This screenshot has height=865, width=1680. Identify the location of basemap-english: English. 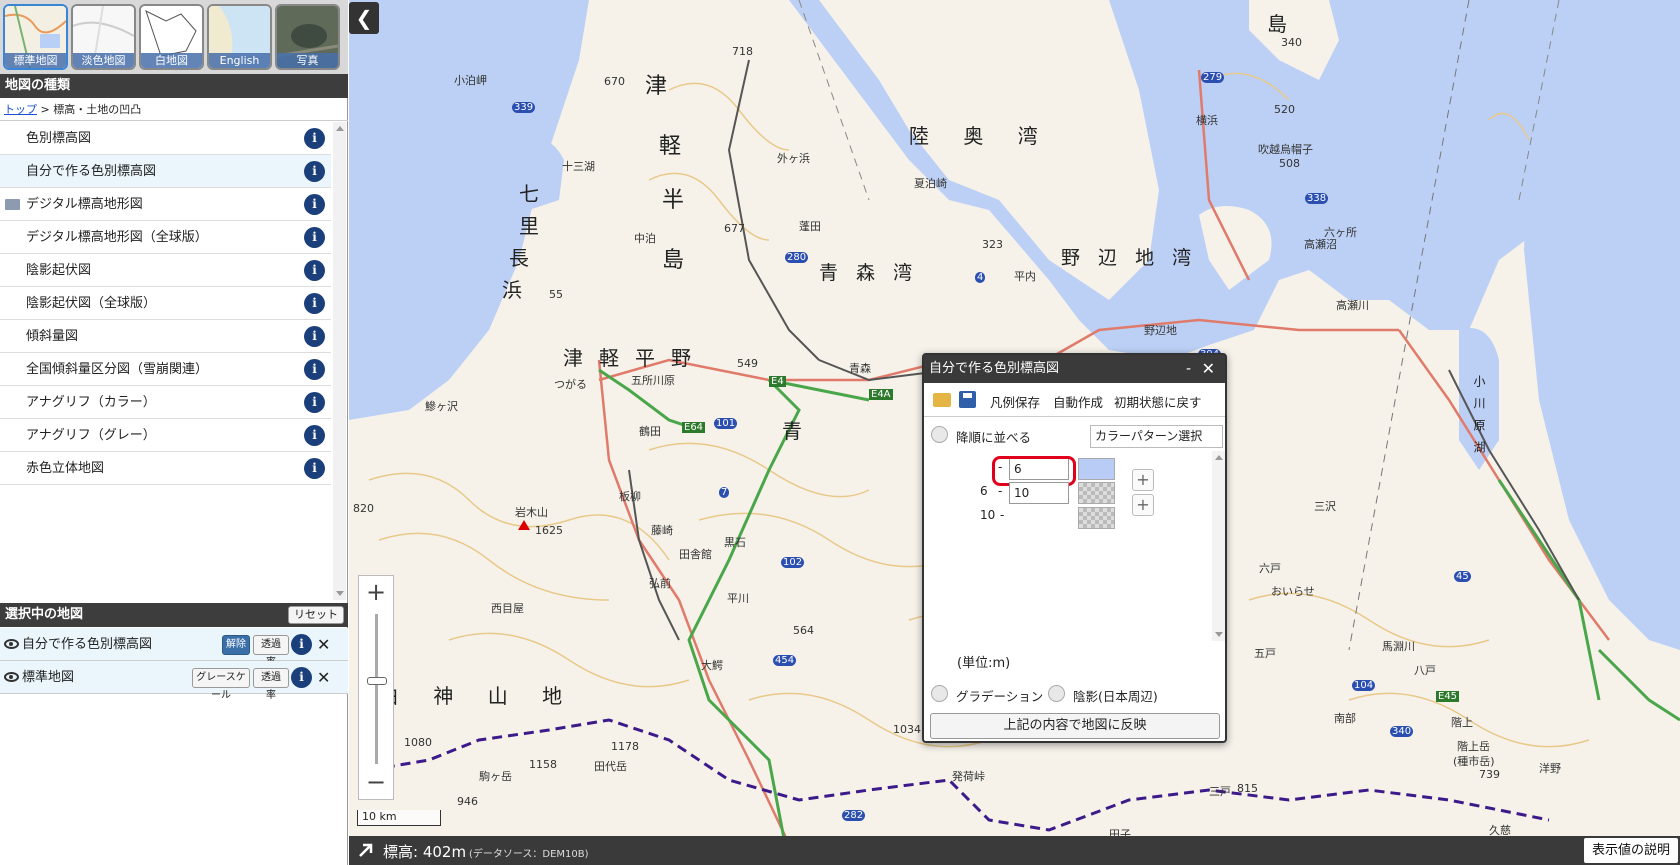
(239, 37).